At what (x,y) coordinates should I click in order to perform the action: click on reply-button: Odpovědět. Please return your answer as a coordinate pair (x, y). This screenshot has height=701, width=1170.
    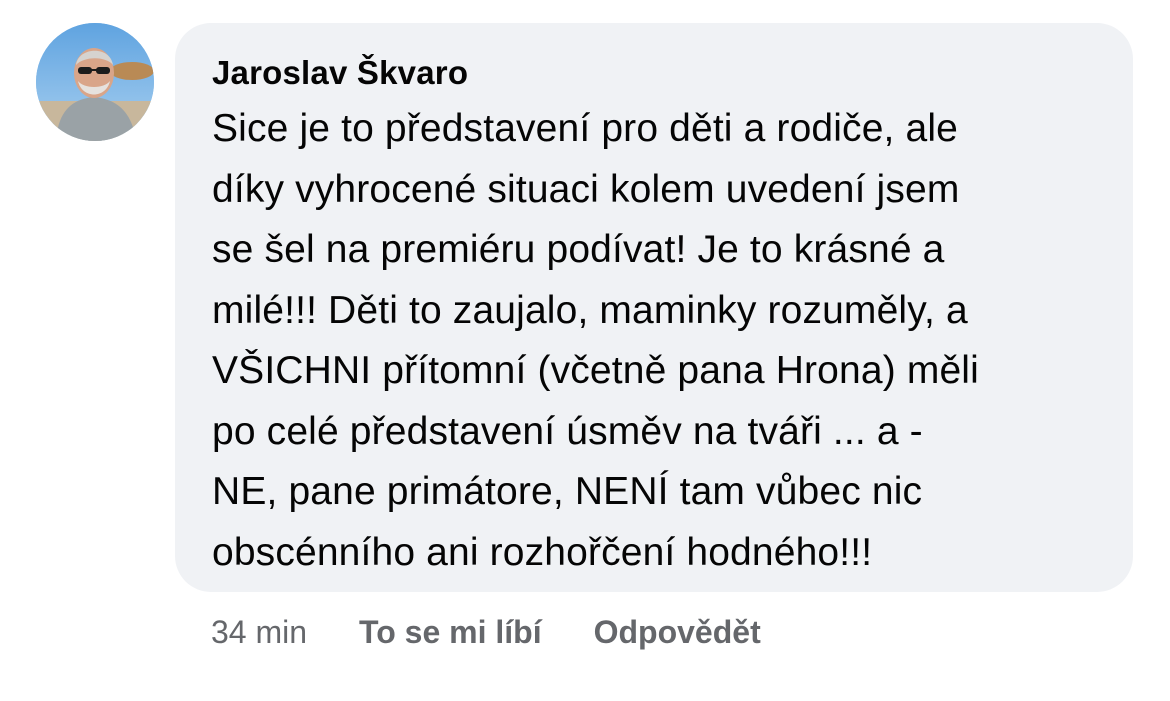
    Looking at the image, I should click on (677, 632).